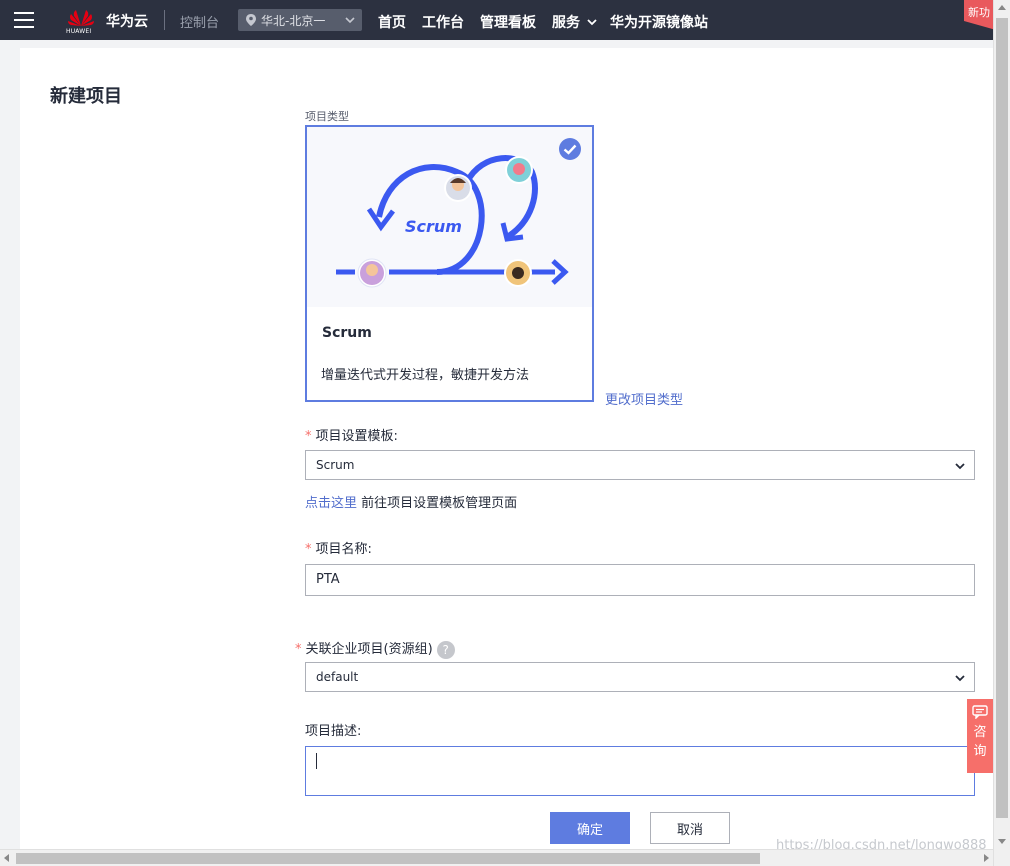 The height and width of the screenshot is (866, 1010). What do you see at coordinates (566, 23) in the screenshot?
I see `nav-services-label: 服务` at bounding box center [566, 23].